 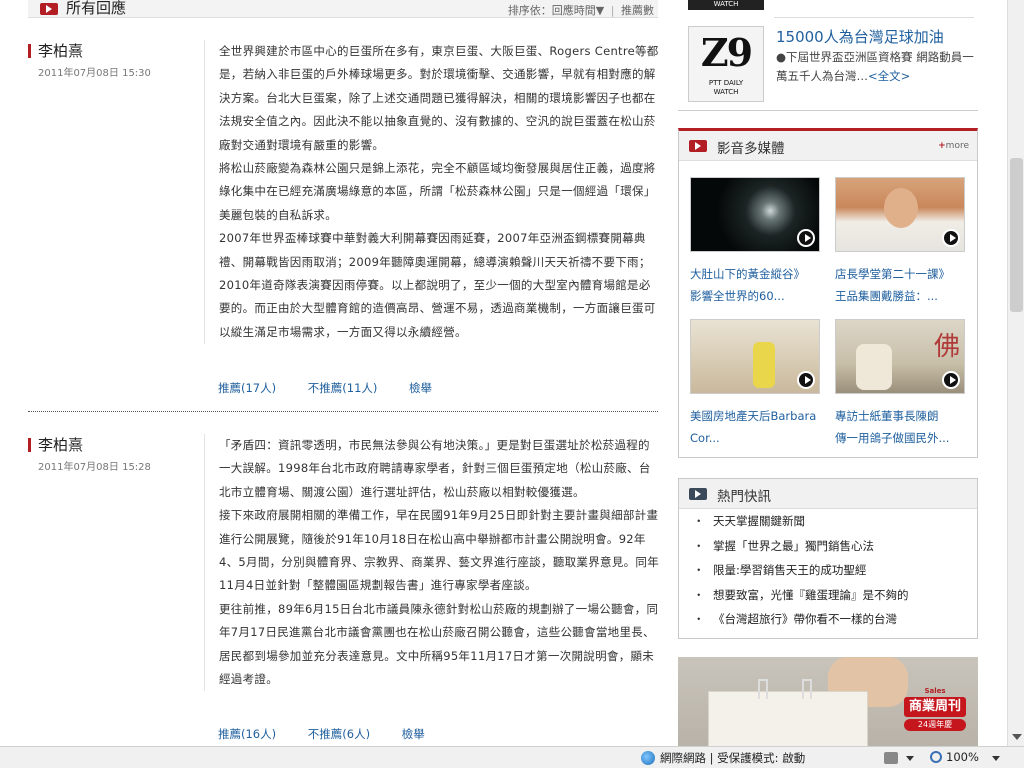 I want to click on not-recommend-link: 不推薦(6人), so click(x=339, y=734).